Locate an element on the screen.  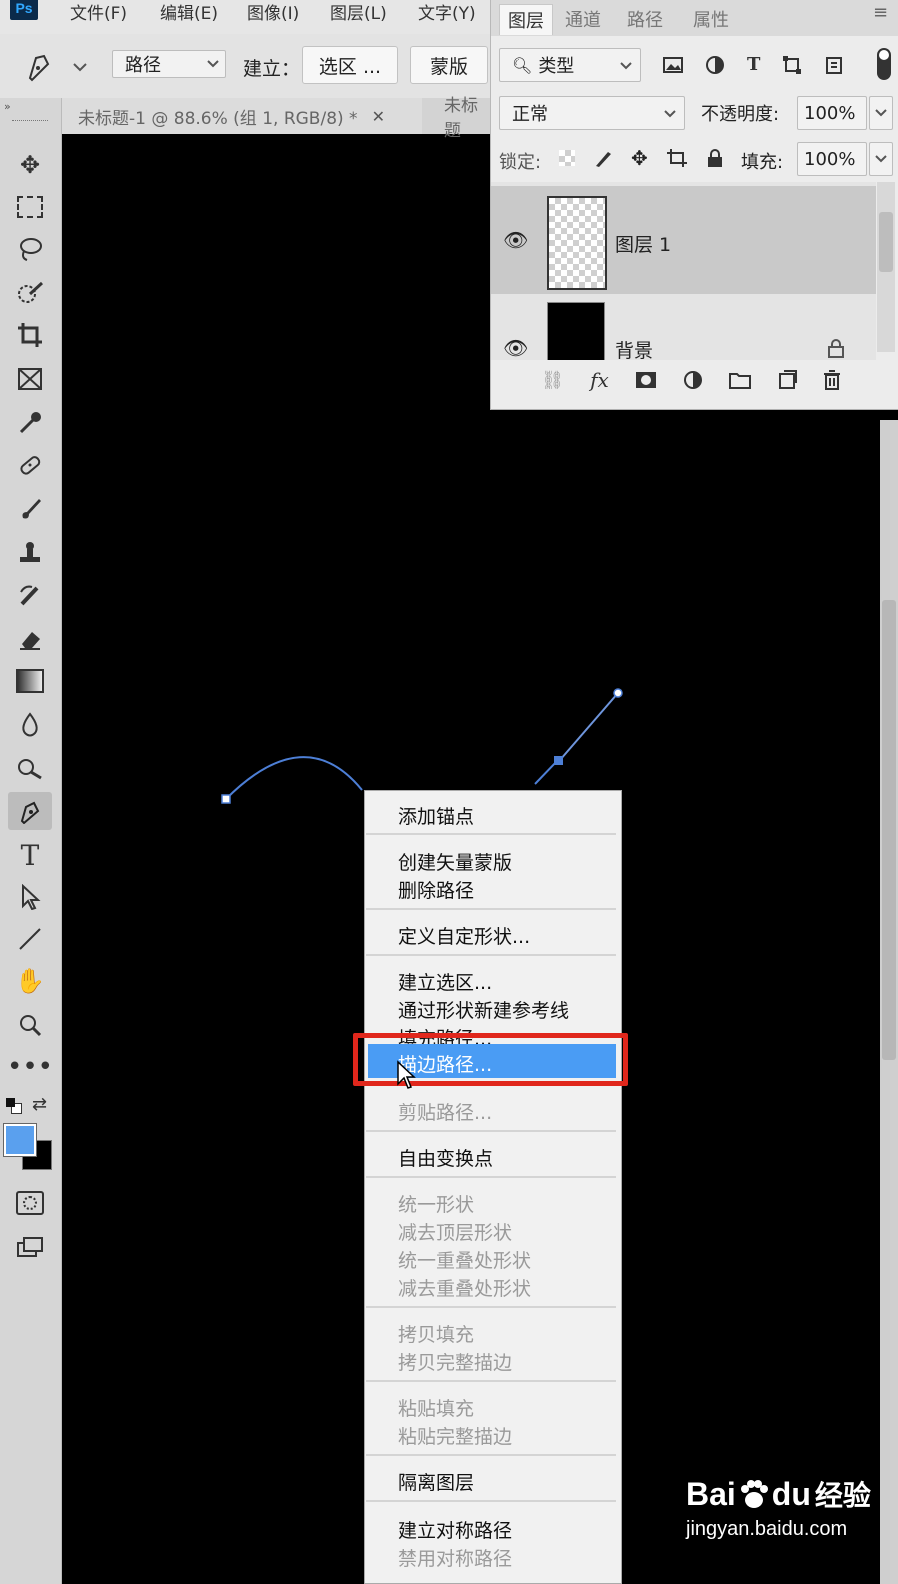
layer-row: 👁︎ 图层 1 is located at coordinates (683, 240).